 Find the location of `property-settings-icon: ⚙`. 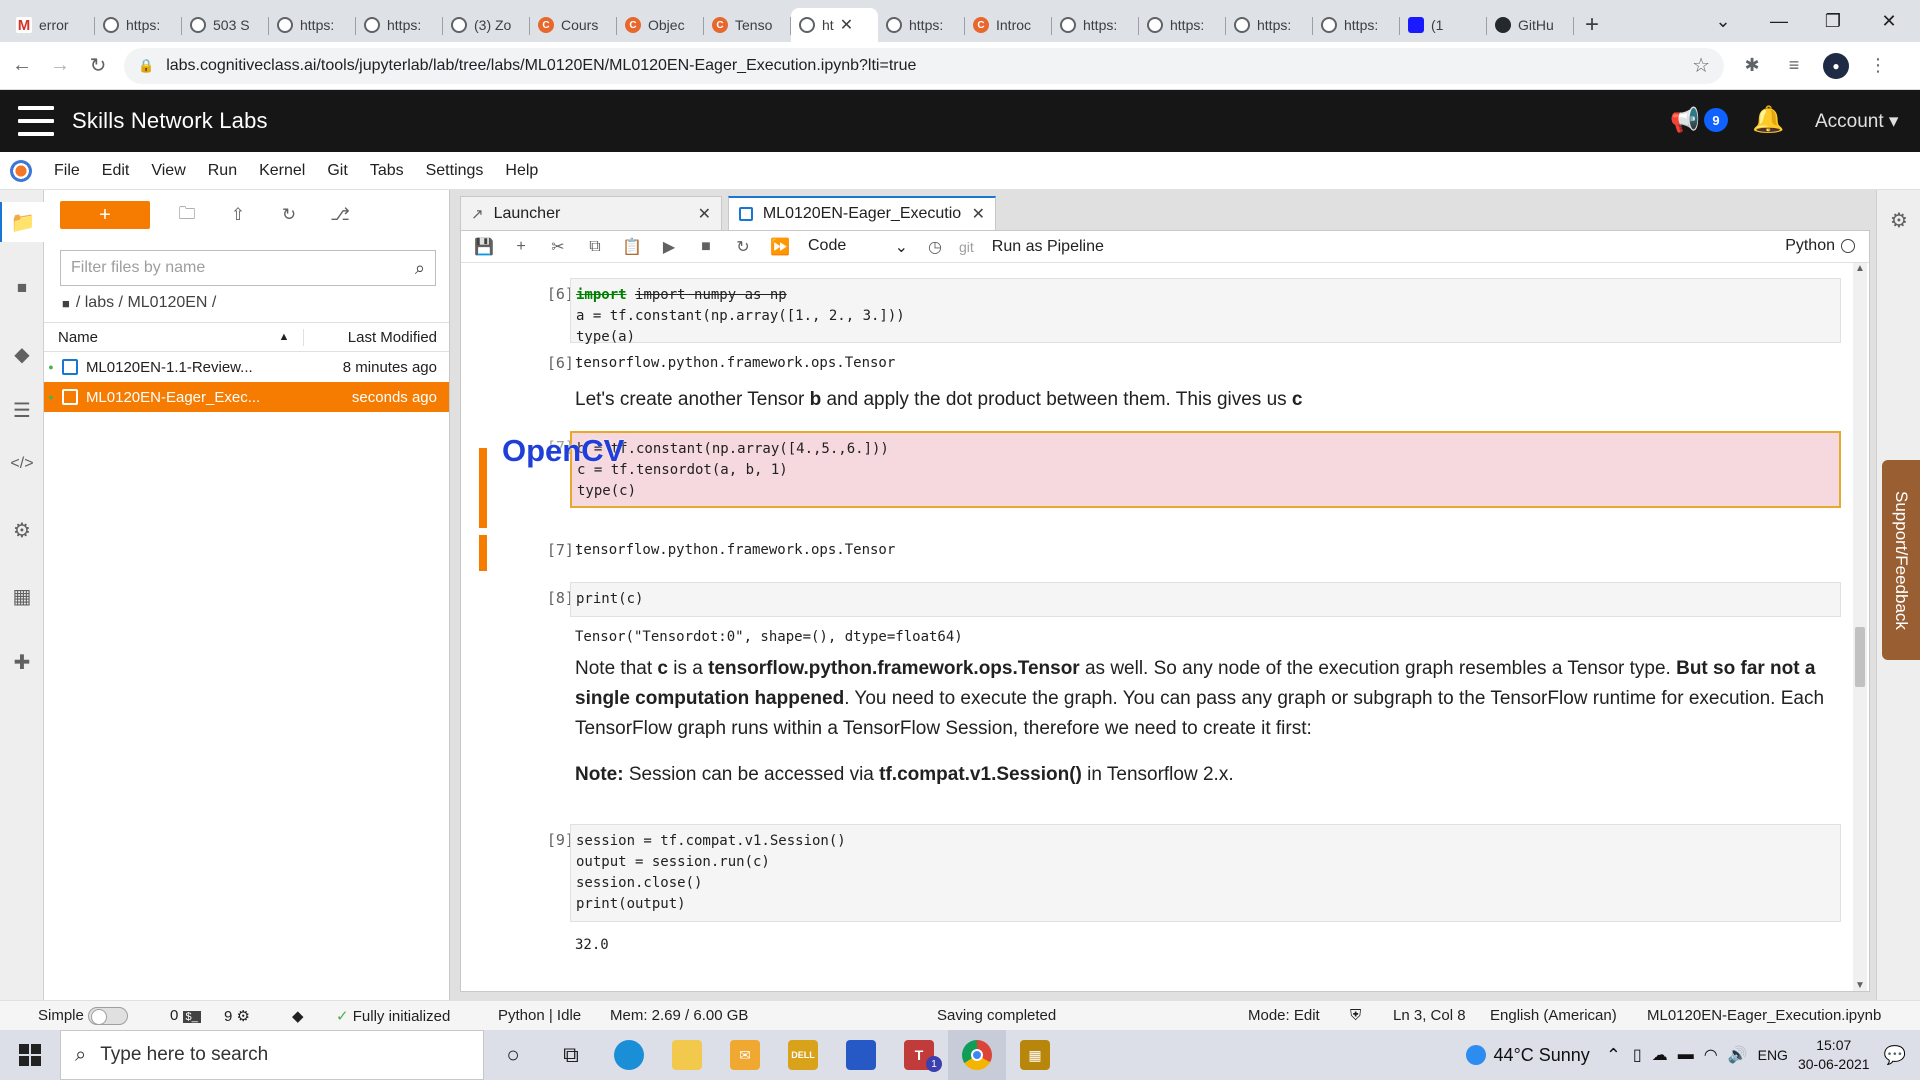

property-settings-icon: ⚙ is located at coordinates (1898, 220).